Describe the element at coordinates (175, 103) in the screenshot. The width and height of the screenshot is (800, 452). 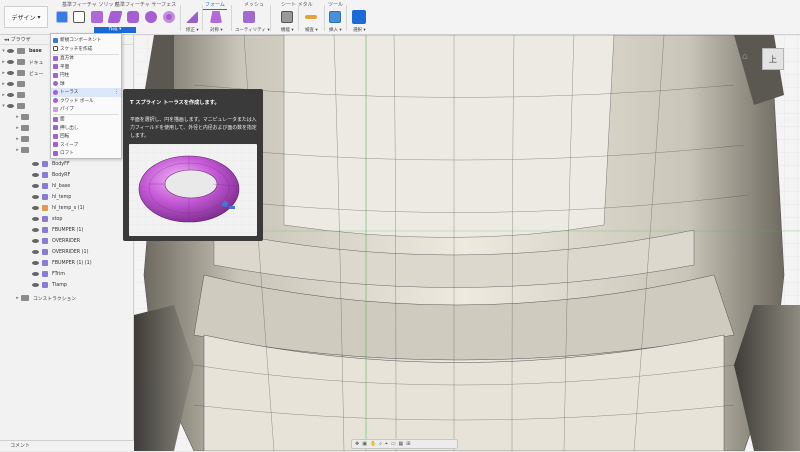
I see `tooltip-title: T スプライン トーラスを作成します。` at that location.